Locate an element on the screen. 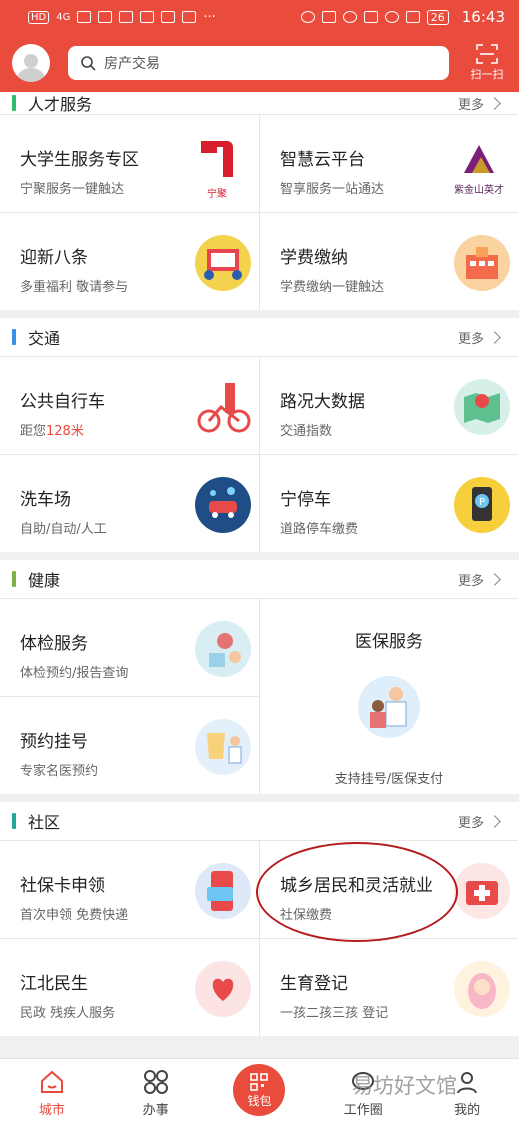 The height and width of the screenshot is (1124, 519). app-header: 房产交易 扫一扫 is located at coordinates (259, 63).